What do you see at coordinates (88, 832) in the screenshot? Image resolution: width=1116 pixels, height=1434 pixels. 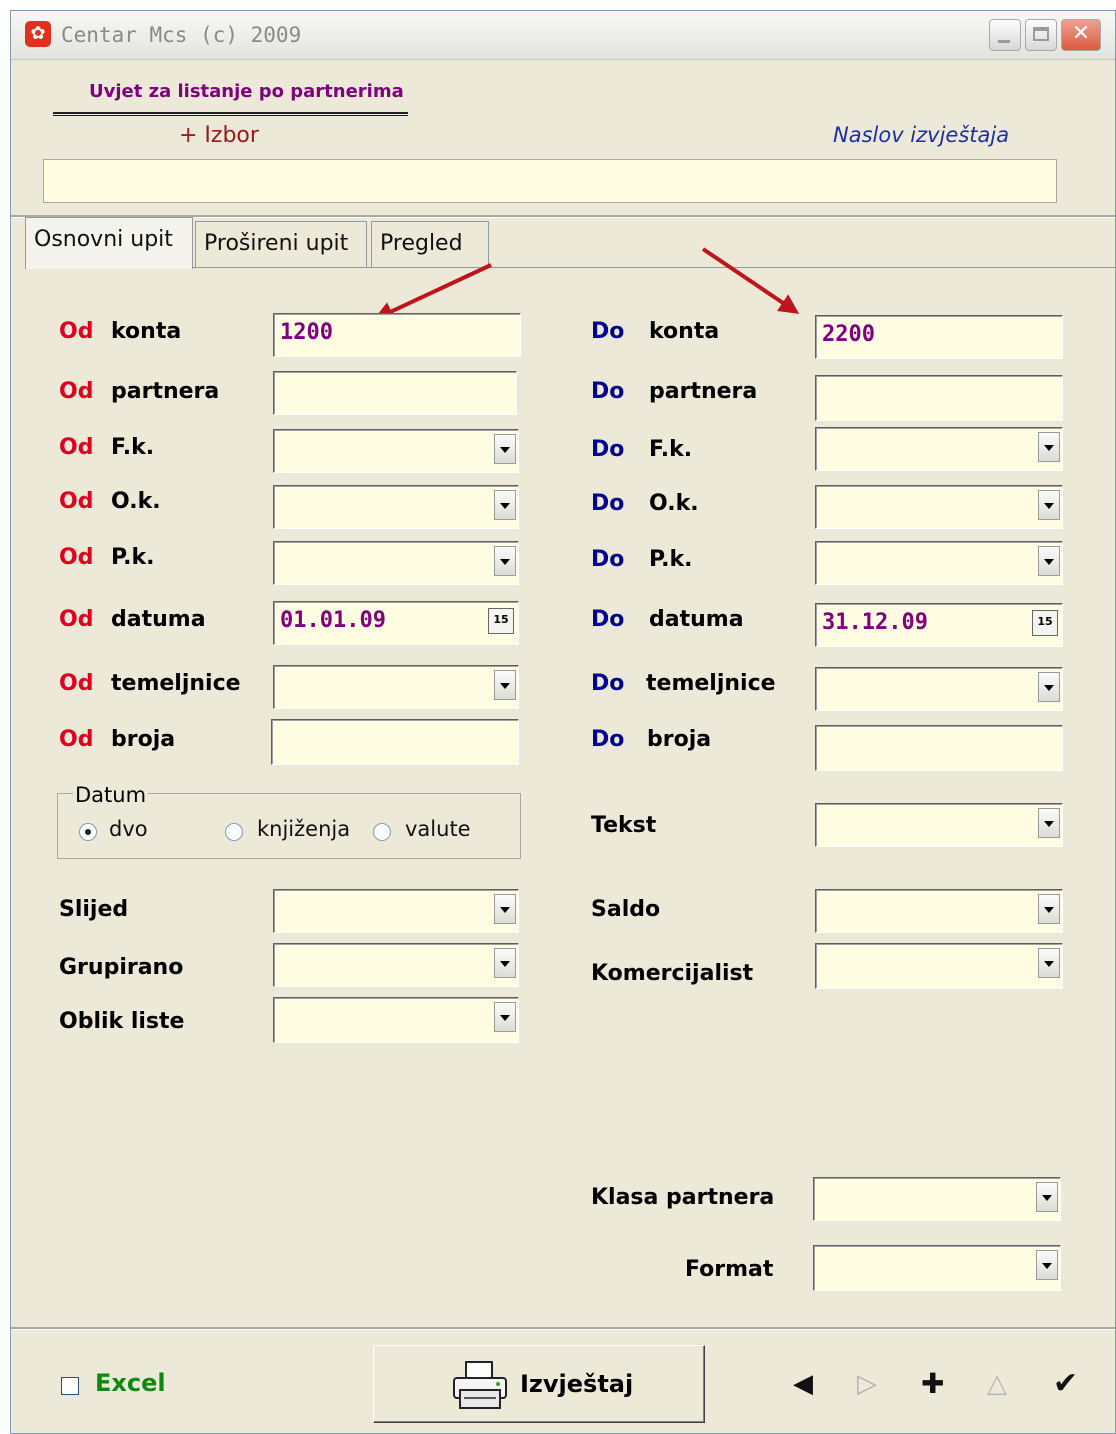 I see `radio-dvo` at bounding box center [88, 832].